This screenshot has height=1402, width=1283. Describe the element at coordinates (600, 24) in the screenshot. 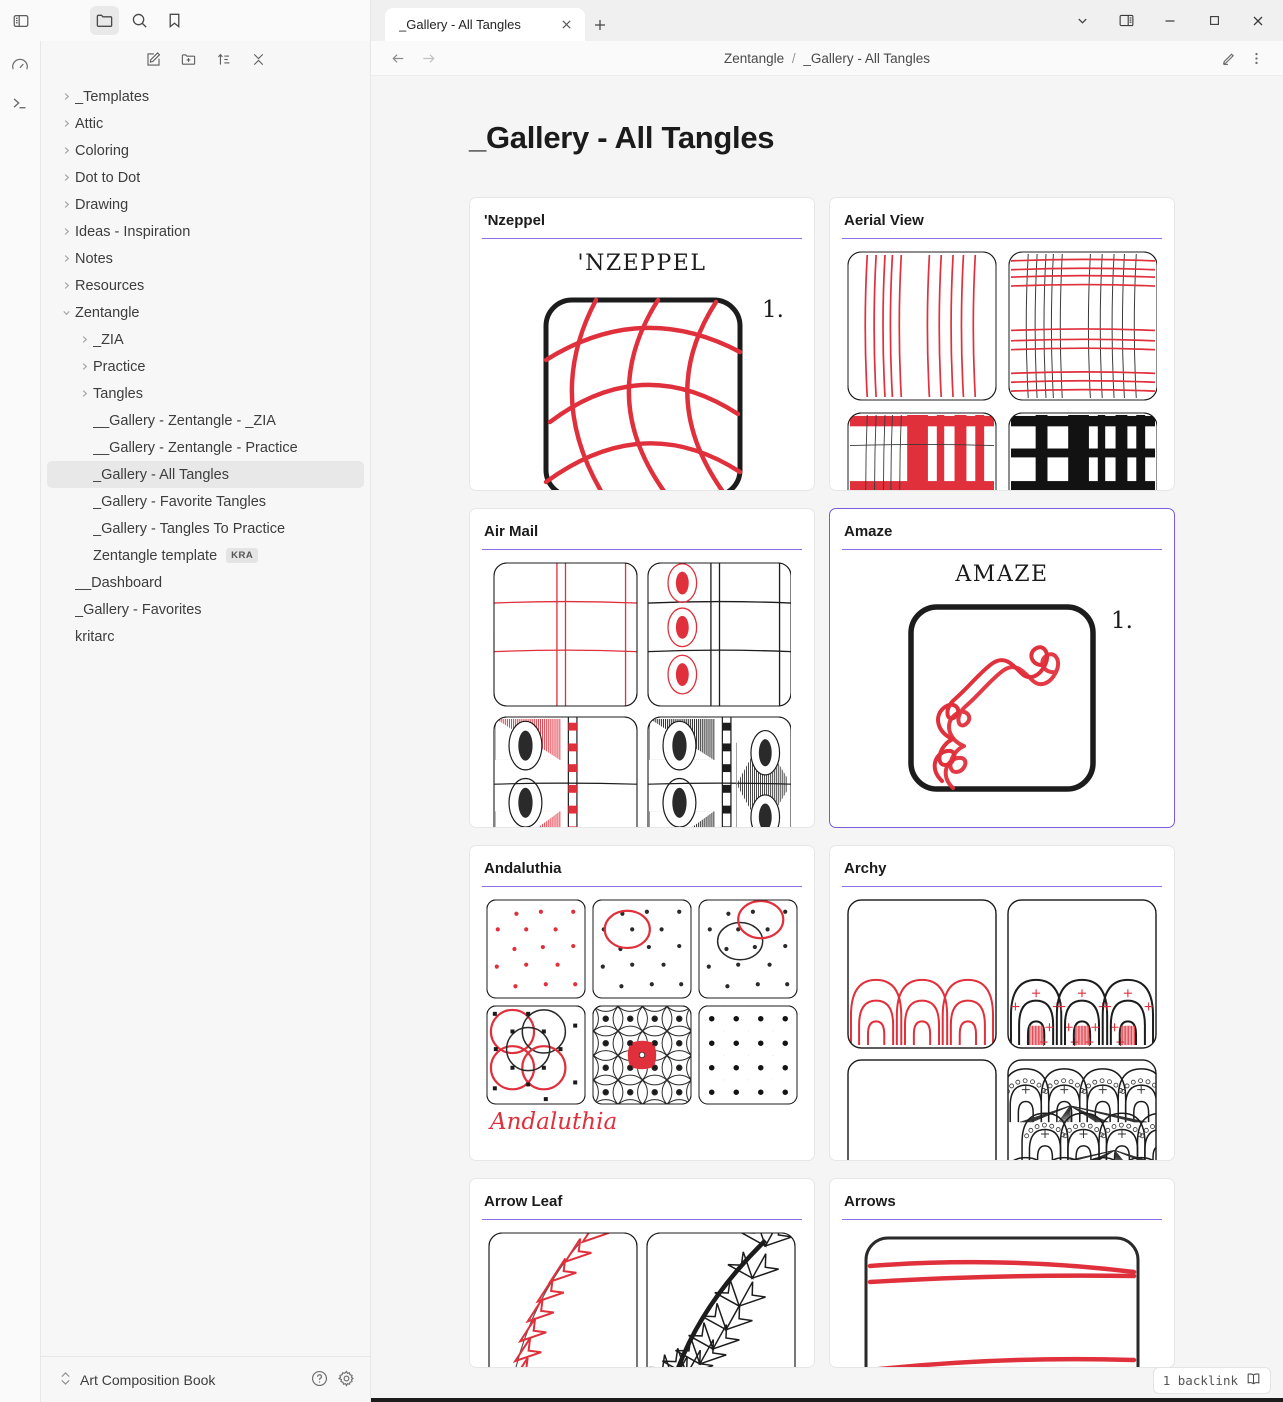

I see `new-tab-button` at that location.